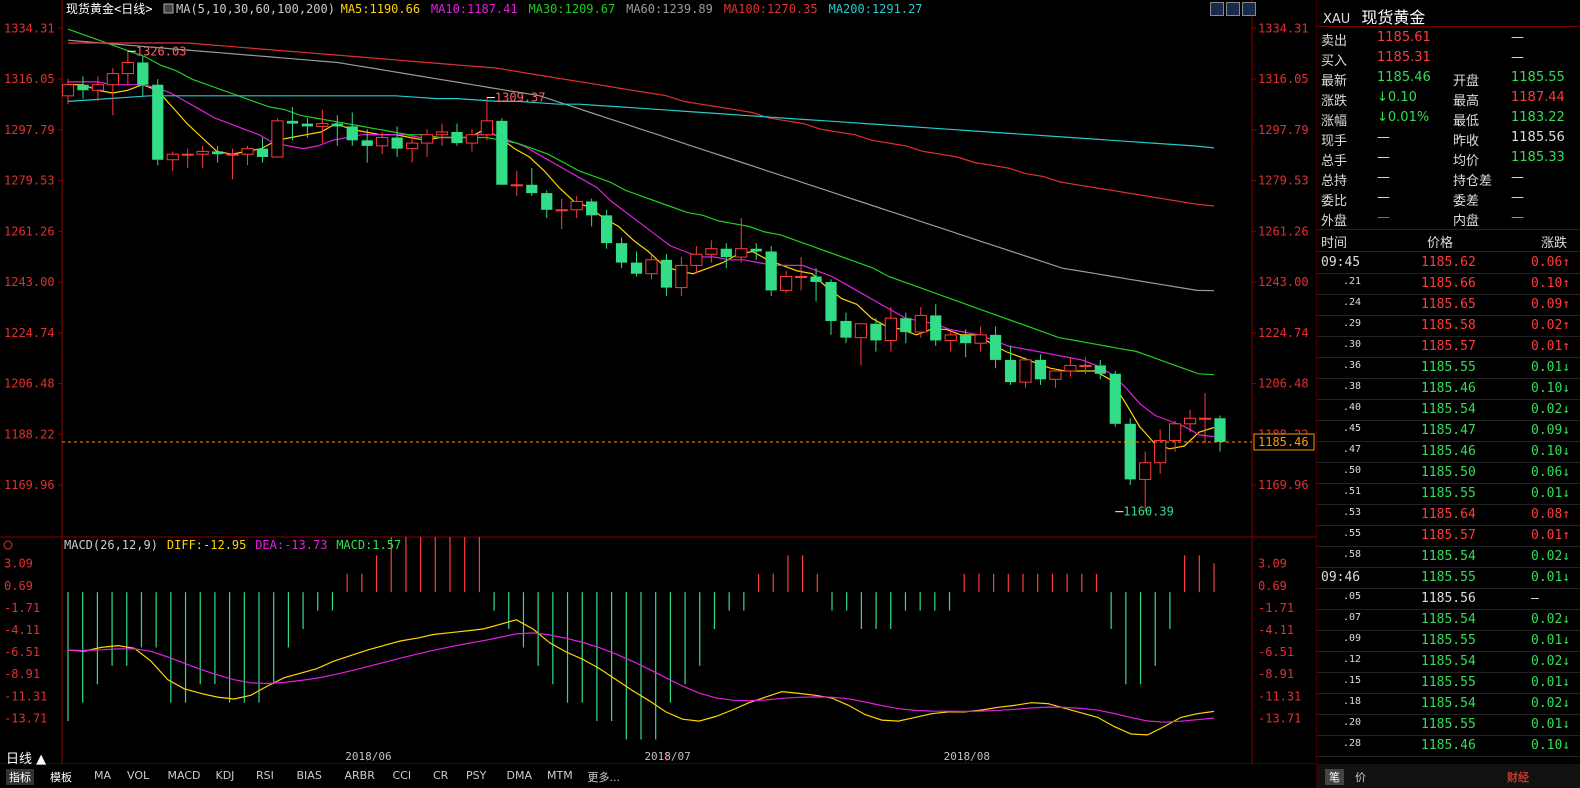  Describe the element at coordinates (1334, 777) in the screenshot. I see `tab-trades: 笔` at that location.